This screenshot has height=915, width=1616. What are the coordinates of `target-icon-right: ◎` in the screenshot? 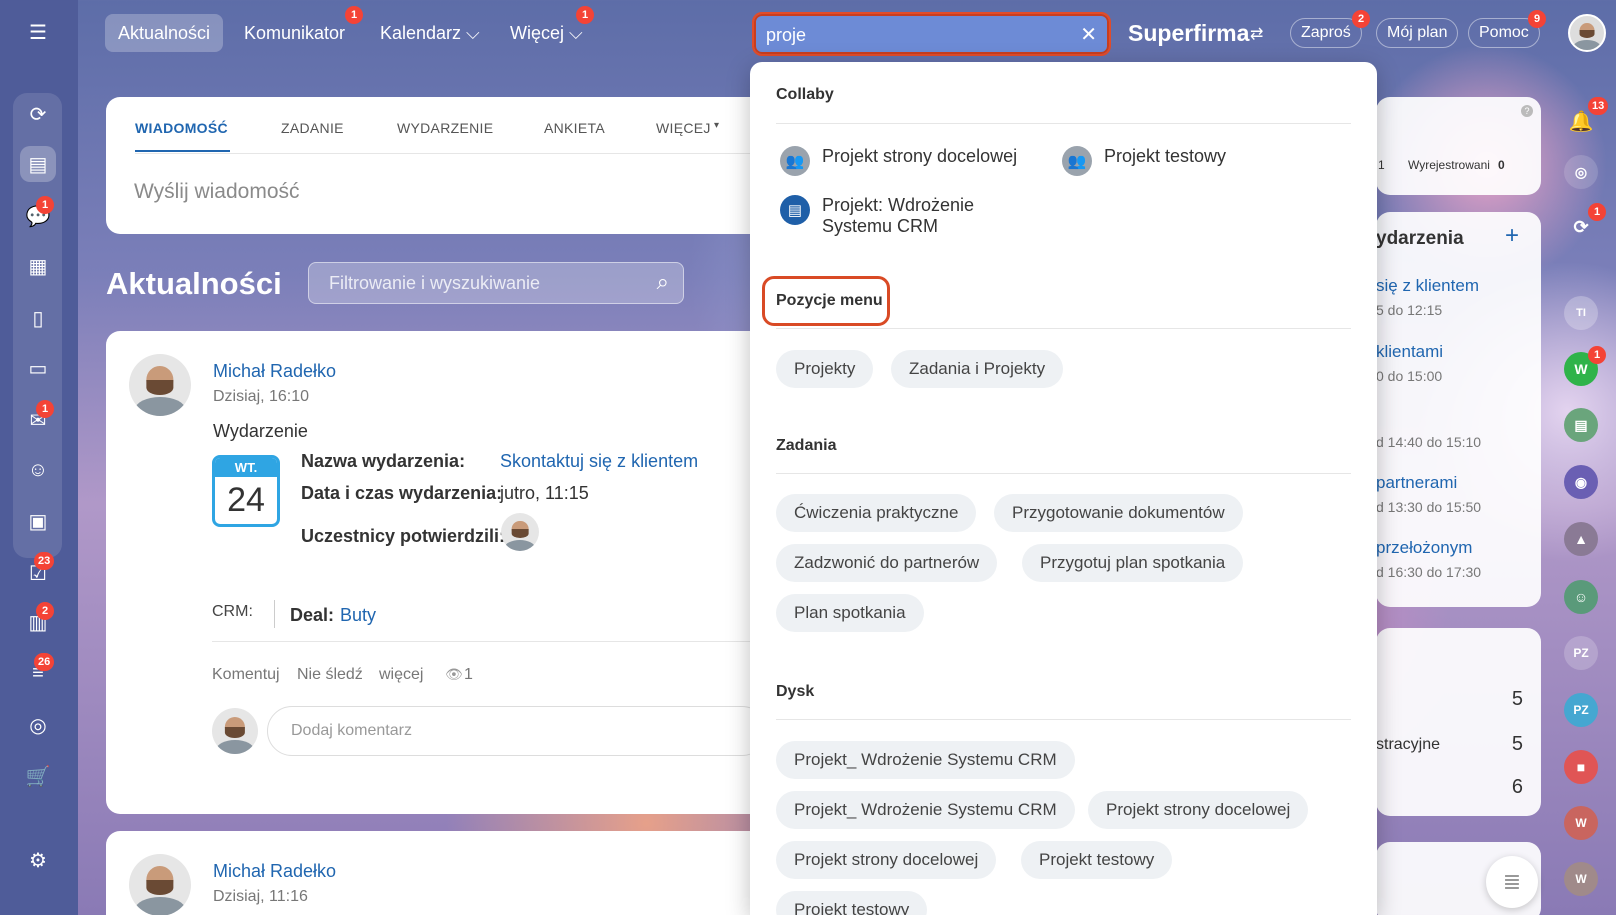 It's located at (1581, 172).